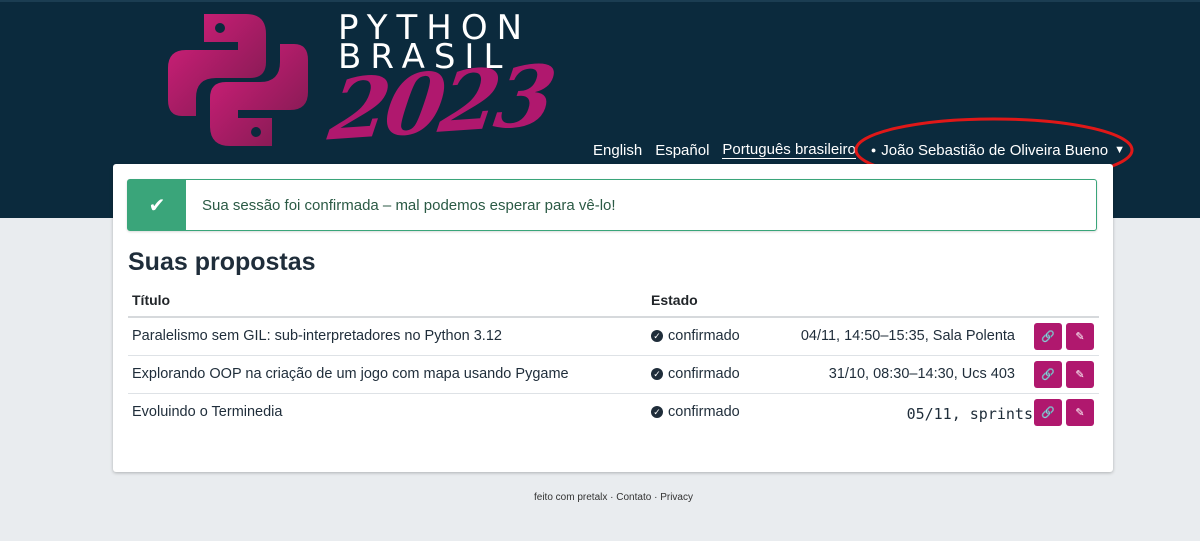  I want to click on column-title: Título, so click(151, 300).